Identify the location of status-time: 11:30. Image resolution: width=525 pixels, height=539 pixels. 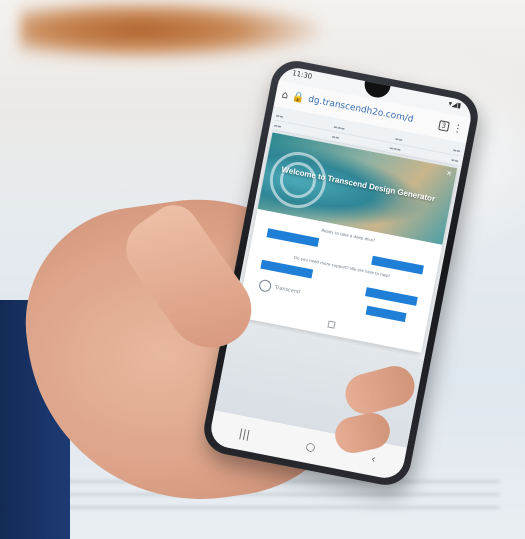
(302, 75).